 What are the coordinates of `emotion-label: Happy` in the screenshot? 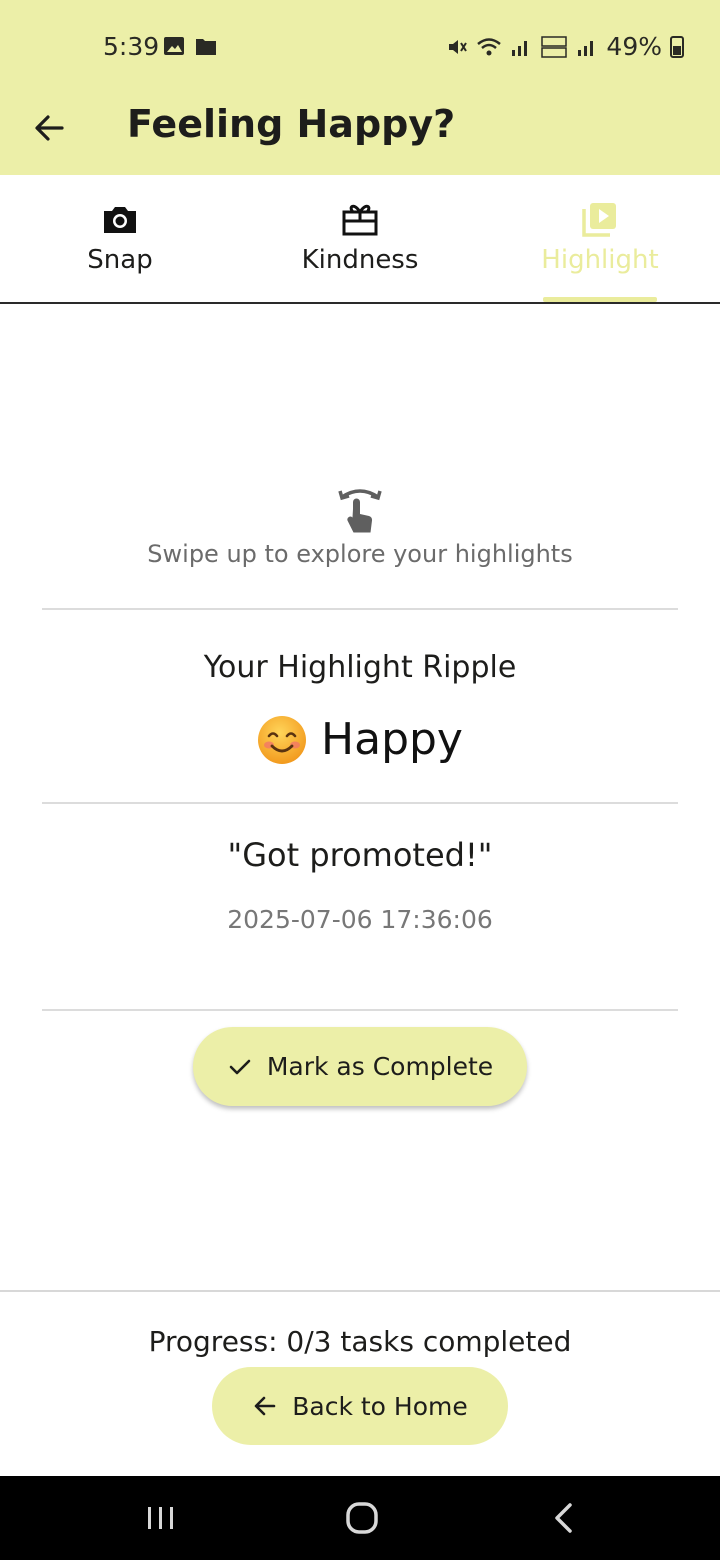 It's located at (392, 739).